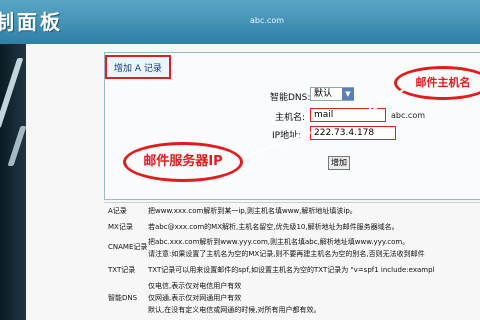  What do you see at coordinates (122, 270) in the screenshot?
I see `record-label: TXT记录` at bounding box center [122, 270].